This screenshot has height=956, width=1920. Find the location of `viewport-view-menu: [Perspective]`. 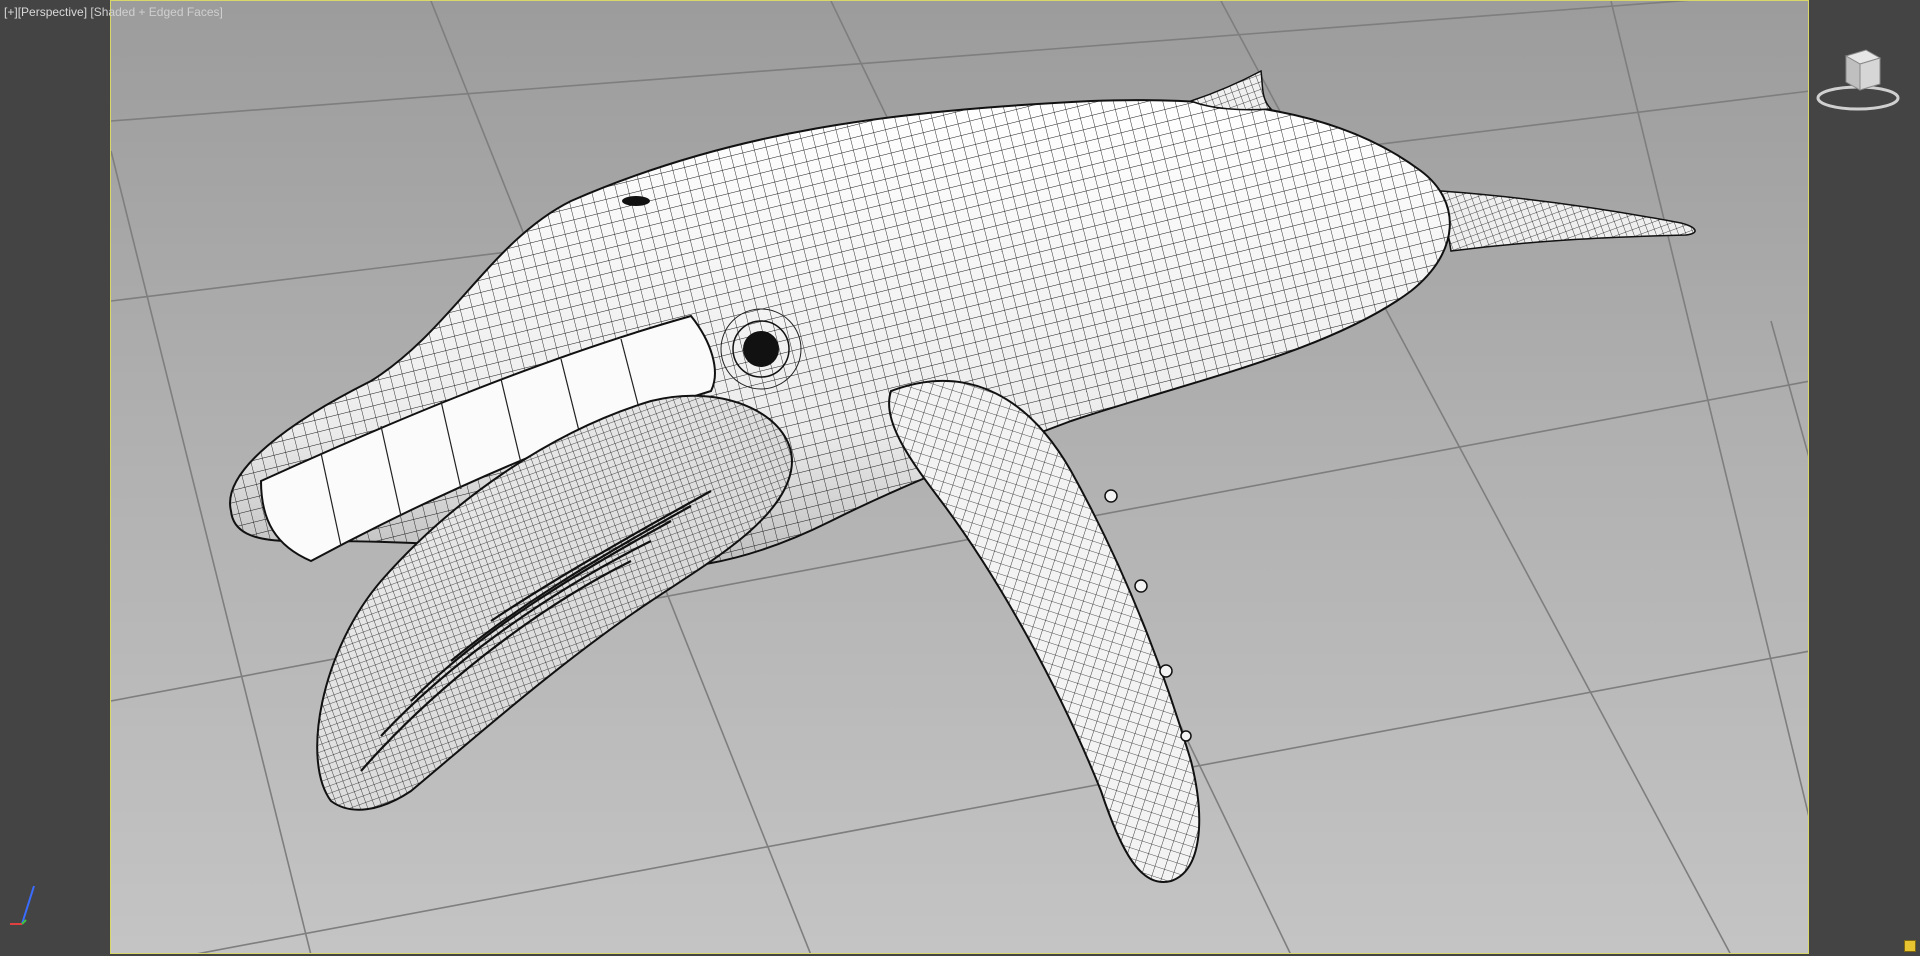

viewport-view-menu: [Perspective] is located at coordinates (52, 12).